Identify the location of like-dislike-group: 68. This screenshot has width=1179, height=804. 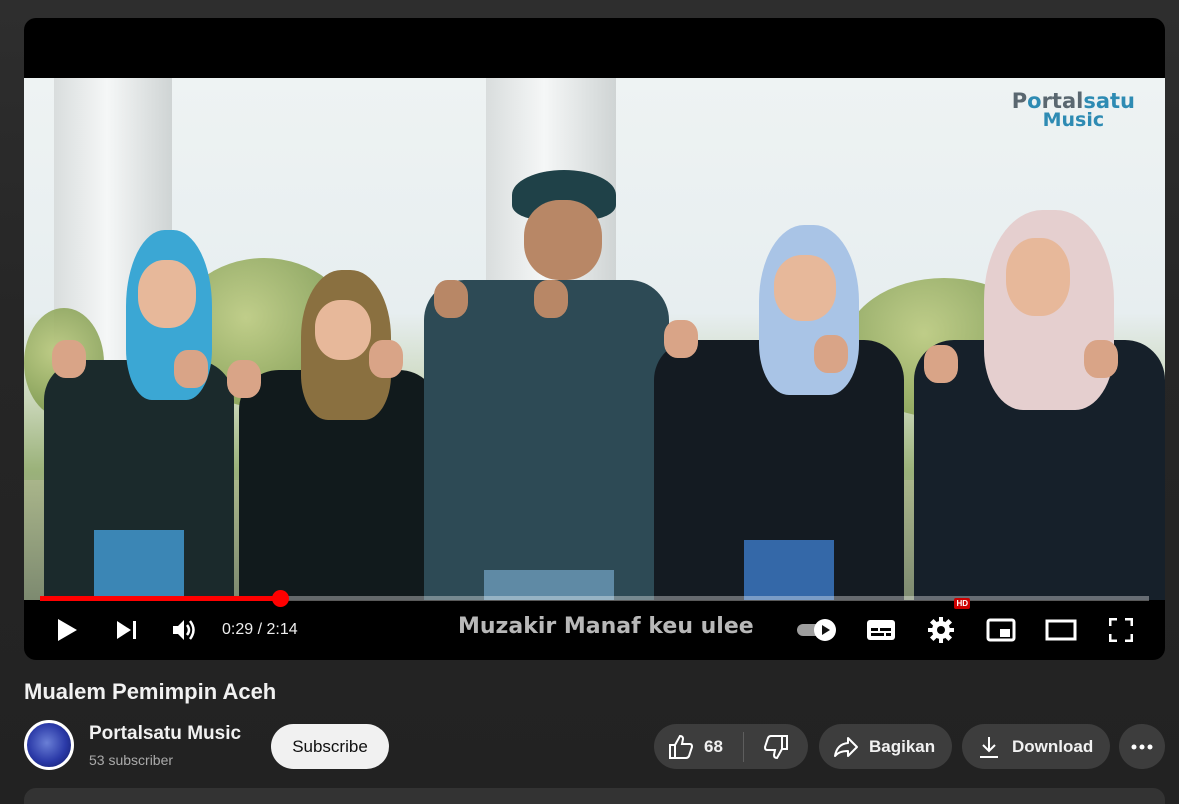
(731, 746).